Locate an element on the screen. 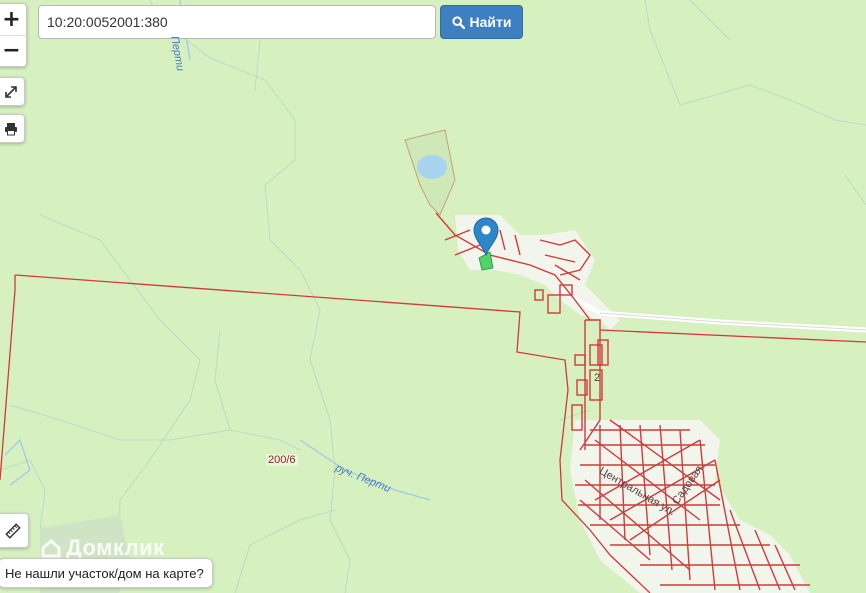  search-button-label: Найти is located at coordinates (490, 22).